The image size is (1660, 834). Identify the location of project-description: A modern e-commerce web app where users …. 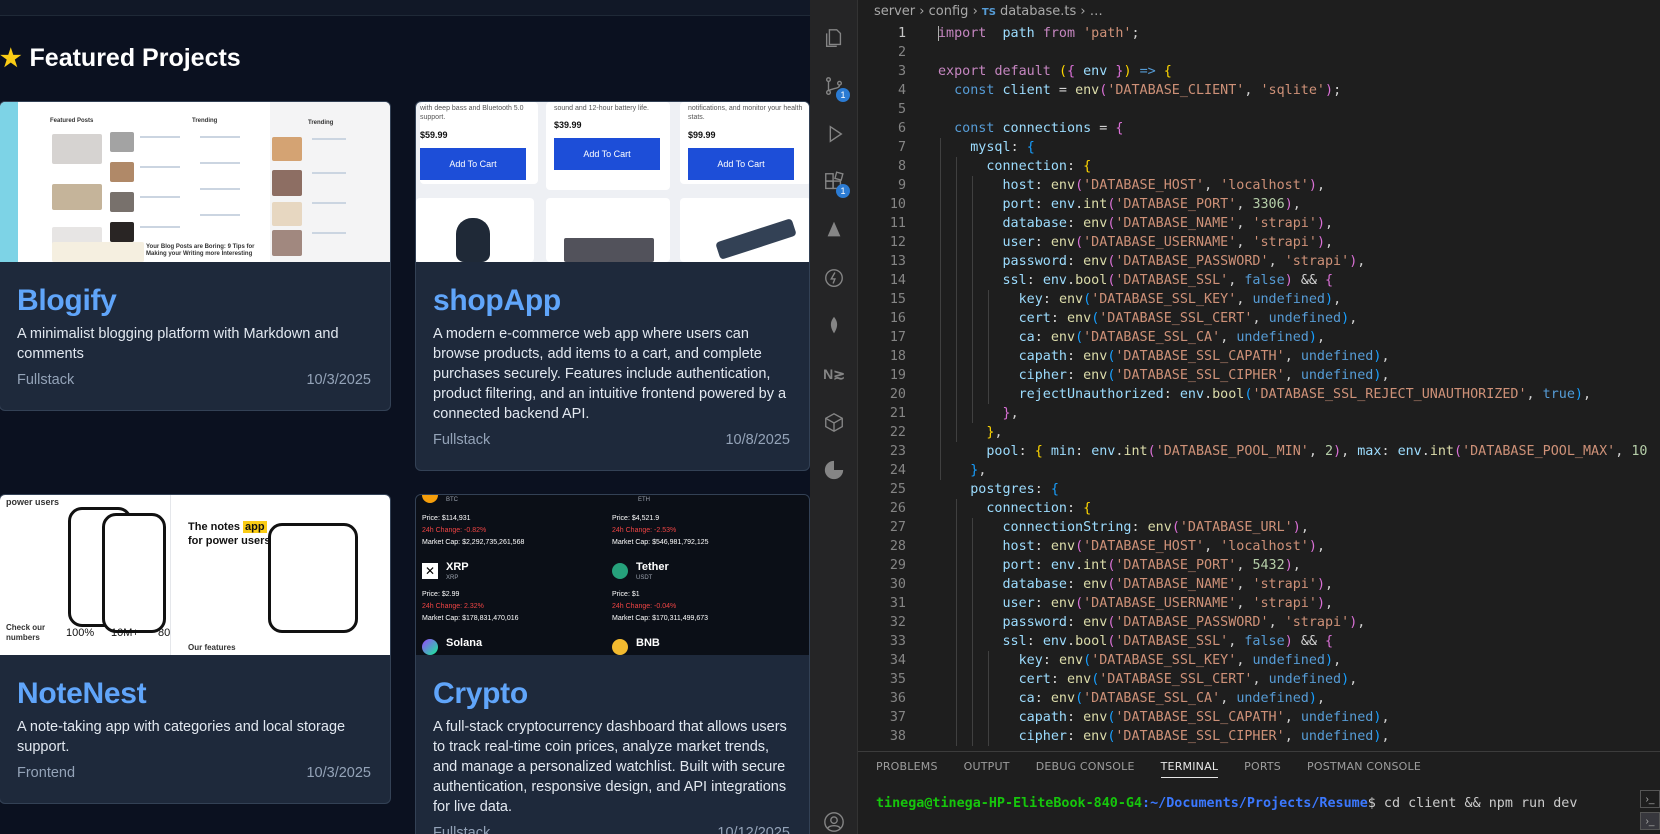
(610, 374).